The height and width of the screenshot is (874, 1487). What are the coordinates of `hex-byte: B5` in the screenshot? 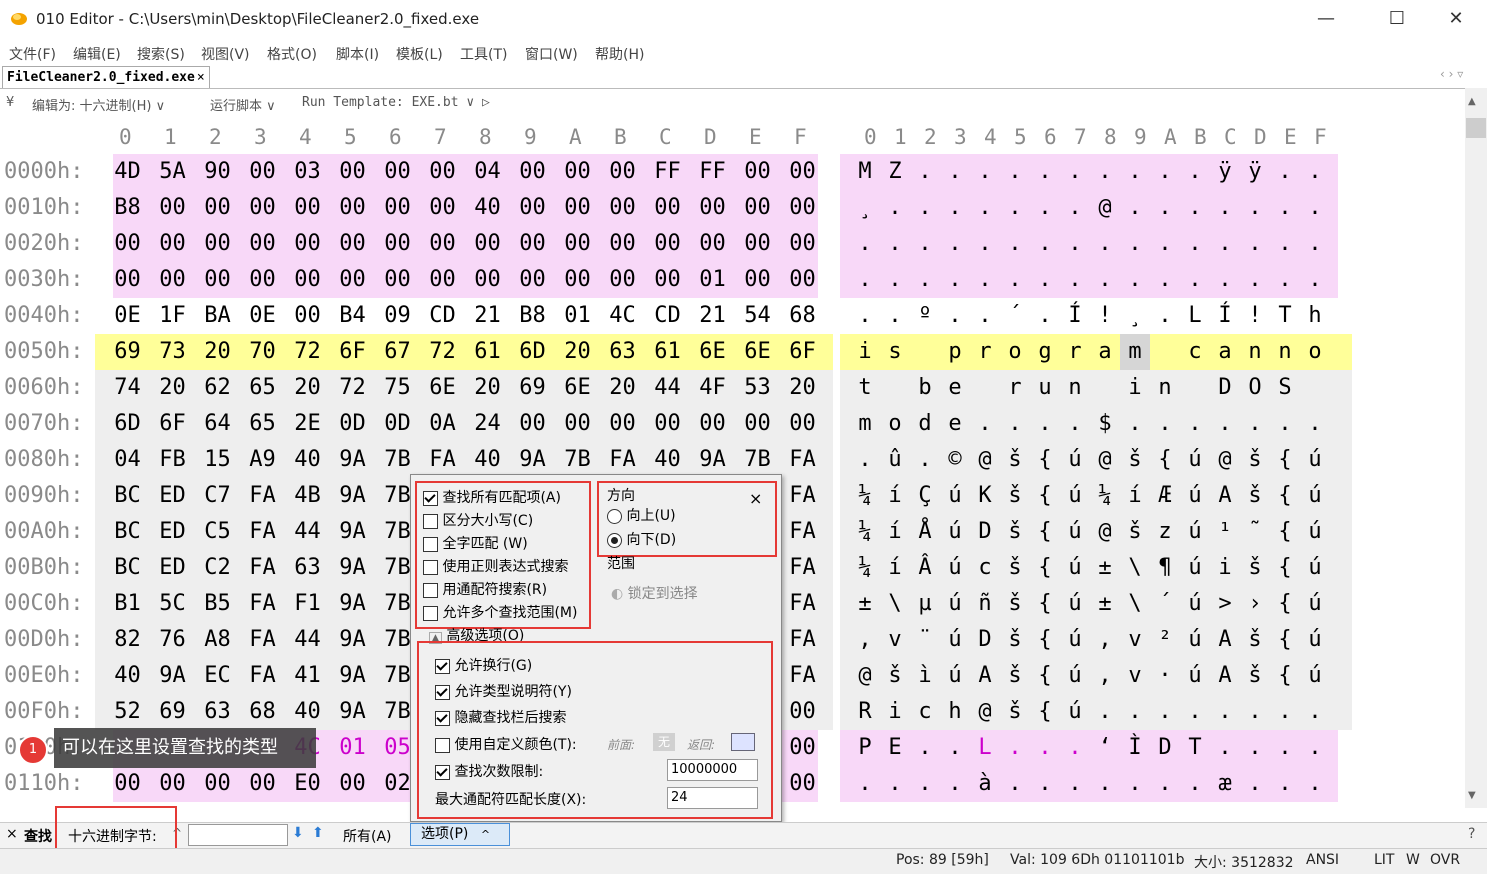 It's located at (217, 604).